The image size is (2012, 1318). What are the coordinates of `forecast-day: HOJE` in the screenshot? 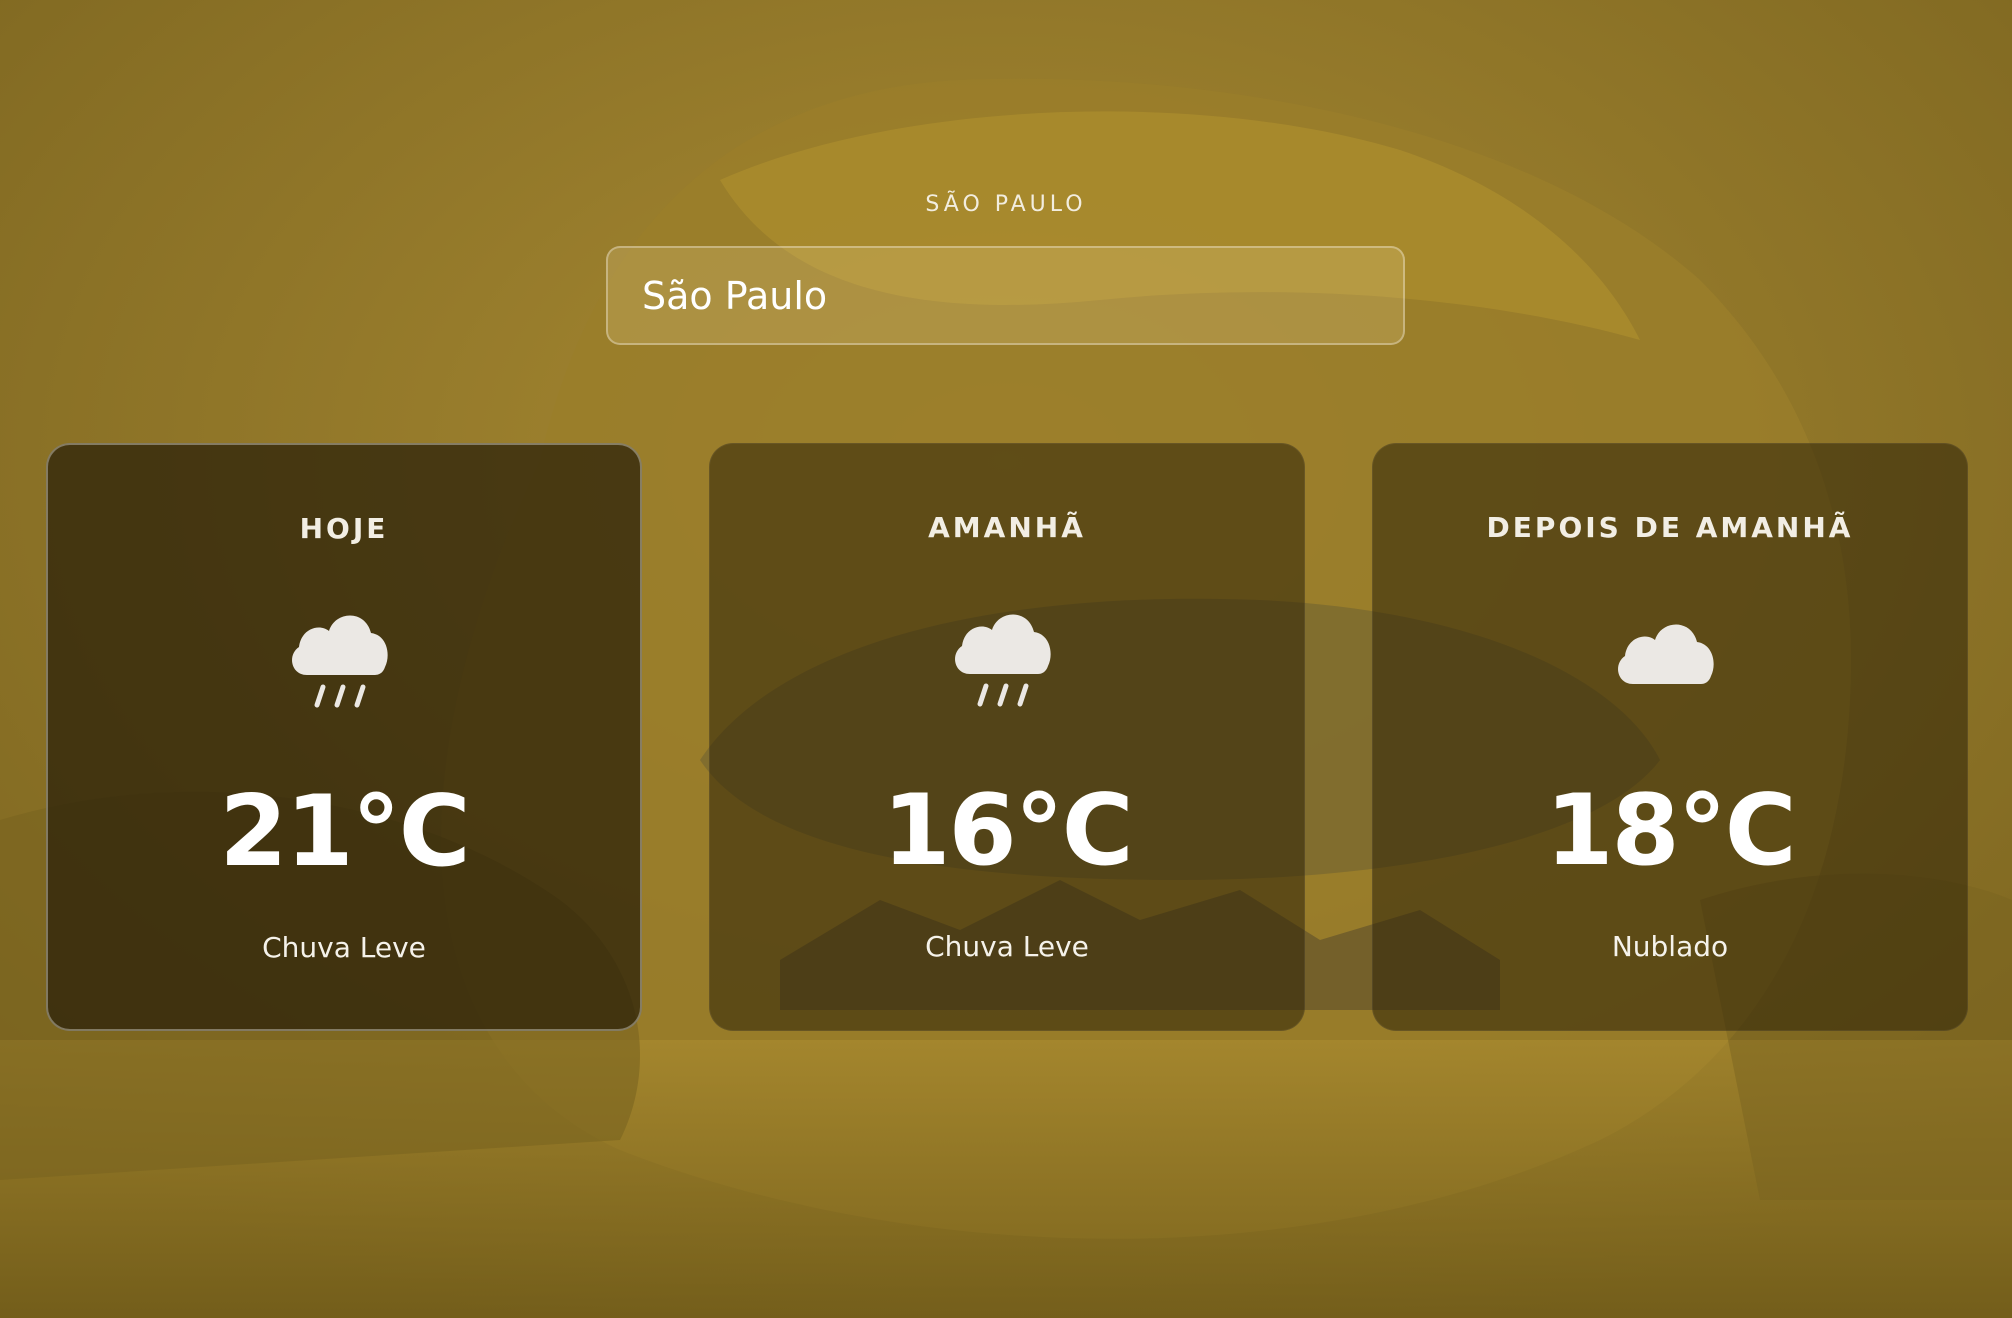 It's located at (344, 528).